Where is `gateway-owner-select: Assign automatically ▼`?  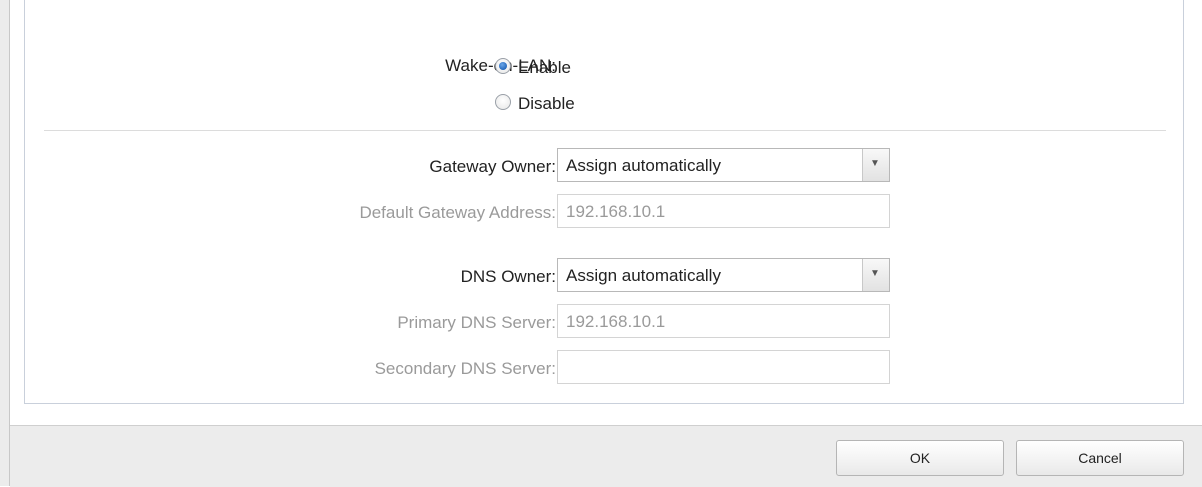 gateway-owner-select: Assign automatically ▼ is located at coordinates (723, 165).